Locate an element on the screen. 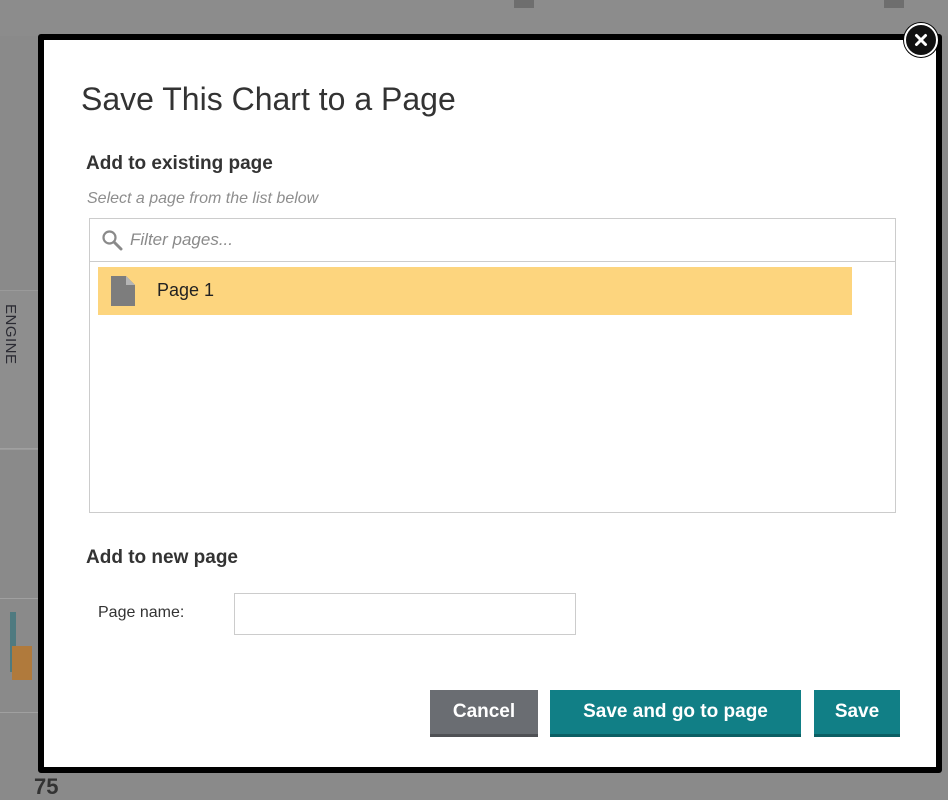  save-and-go-button: Save and go to page is located at coordinates (675, 713).